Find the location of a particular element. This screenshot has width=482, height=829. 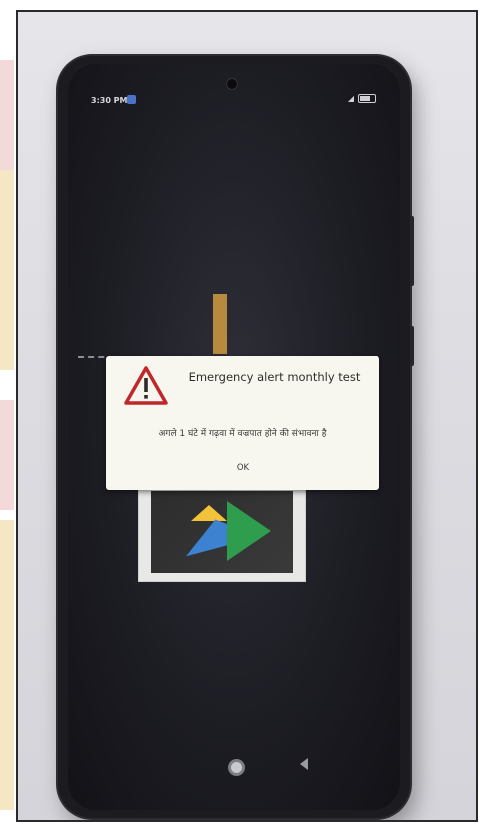

wallpaper-photo is located at coordinates (222, 533).